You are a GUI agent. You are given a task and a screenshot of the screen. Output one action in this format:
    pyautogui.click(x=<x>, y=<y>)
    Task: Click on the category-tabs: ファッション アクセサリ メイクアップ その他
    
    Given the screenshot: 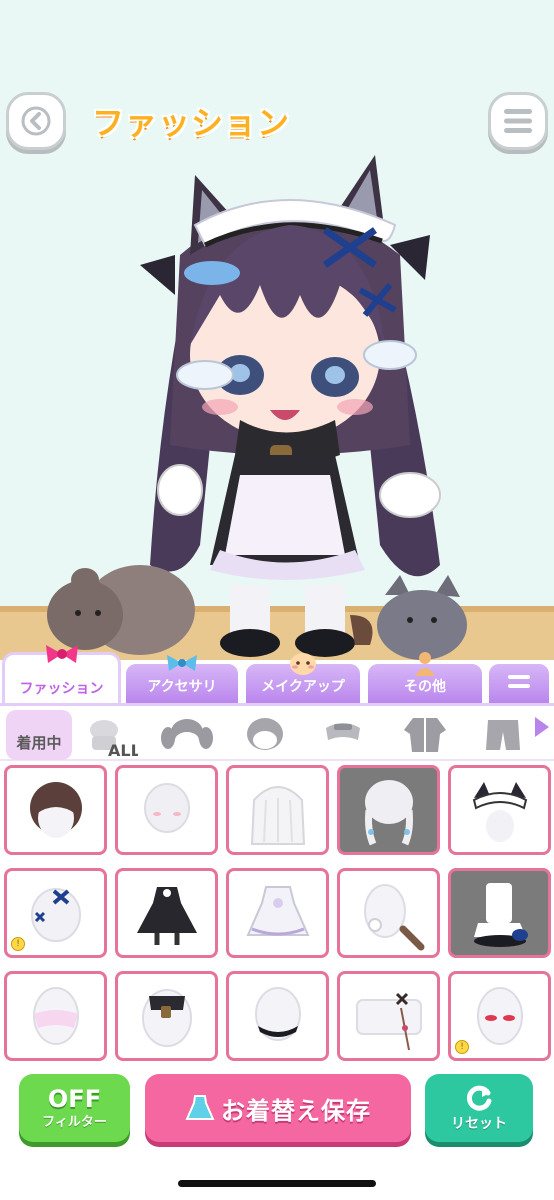 What is the action you would take?
    pyautogui.click(x=277, y=675)
    